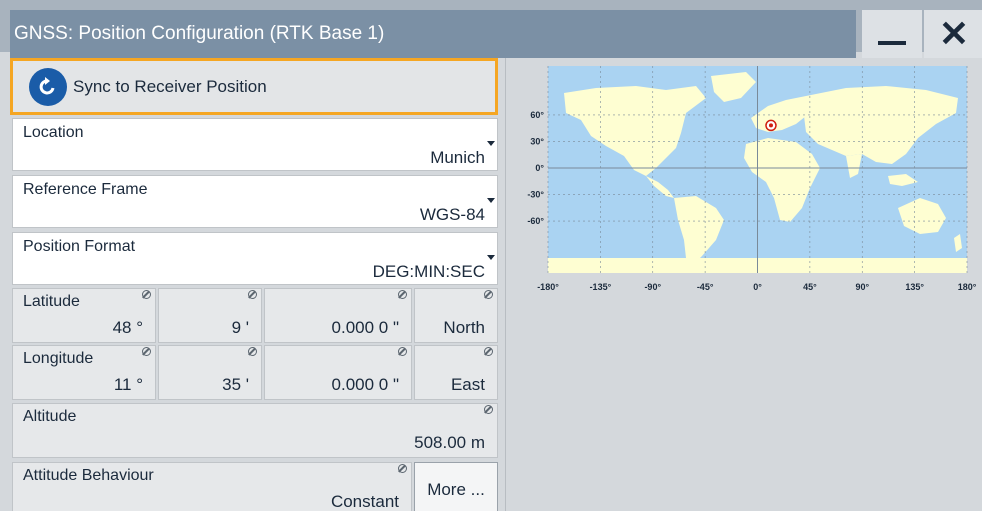 Image resolution: width=982 pixels, height=511 pixels. I want to click on altitude-caption: Altitude, so click(50, 416).